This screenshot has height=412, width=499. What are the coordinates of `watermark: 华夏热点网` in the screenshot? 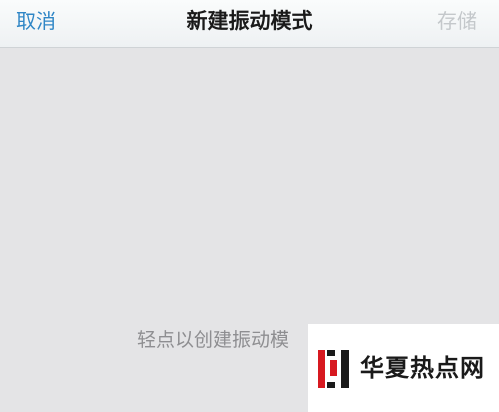 It's located at (403, 368).